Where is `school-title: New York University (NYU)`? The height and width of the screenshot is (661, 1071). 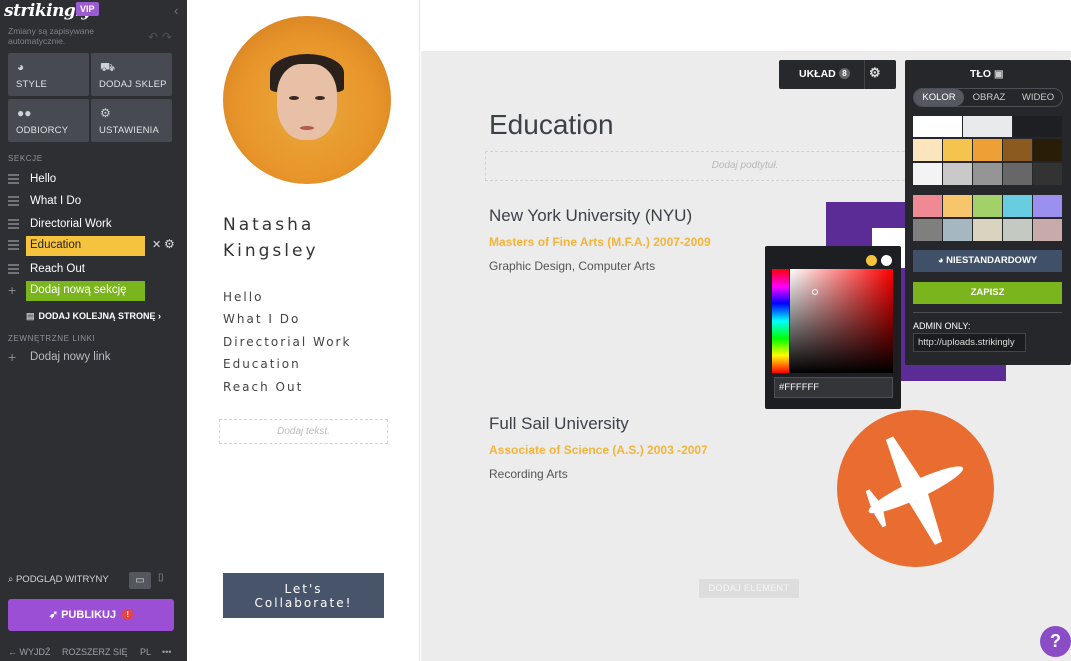 school-title: New York University (NYU) is located at coordinates (590, 216).